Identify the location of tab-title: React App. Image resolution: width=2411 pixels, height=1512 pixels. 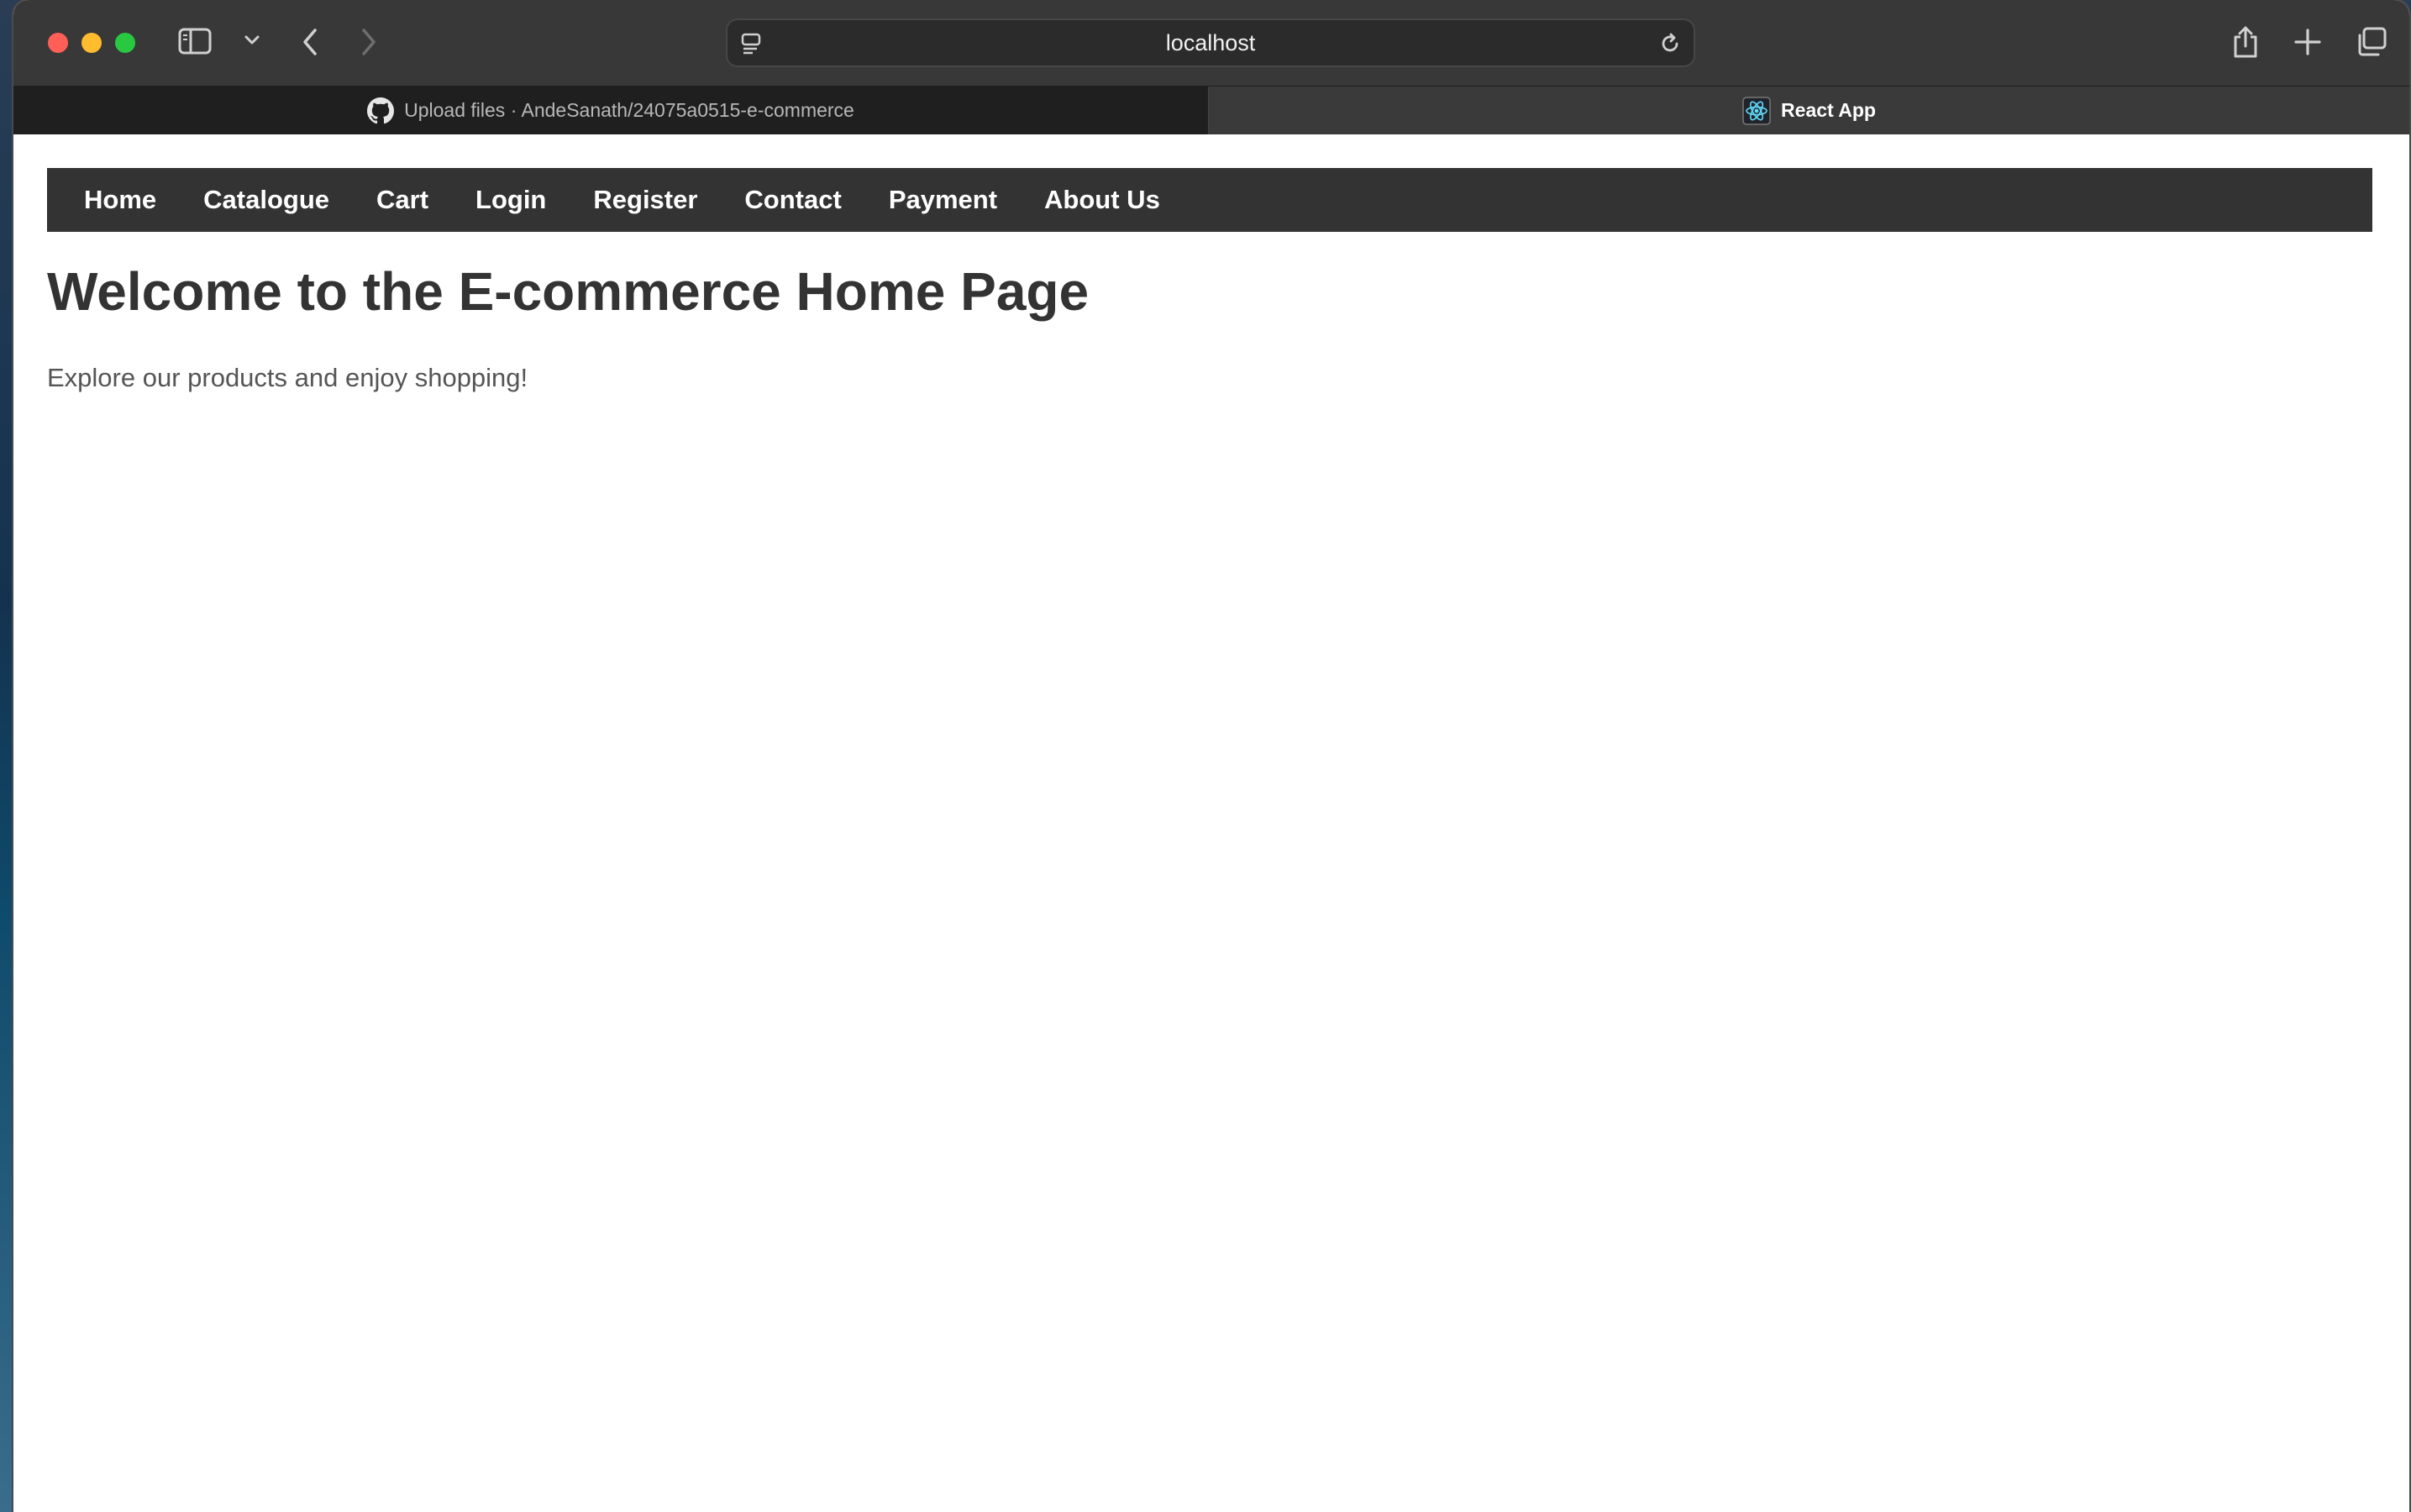
(1828, 110).